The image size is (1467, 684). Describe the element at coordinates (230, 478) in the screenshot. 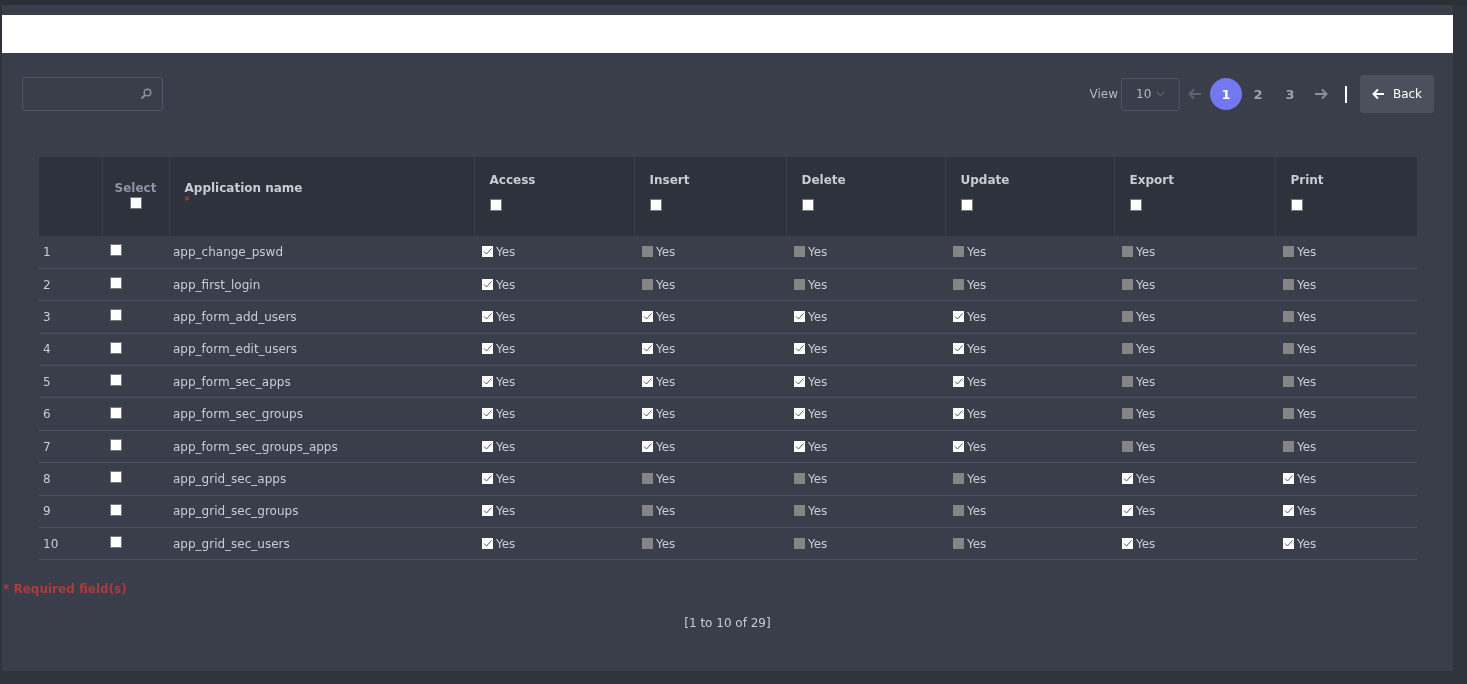

I see `application-name: app_grid_sec_apps` at that location.